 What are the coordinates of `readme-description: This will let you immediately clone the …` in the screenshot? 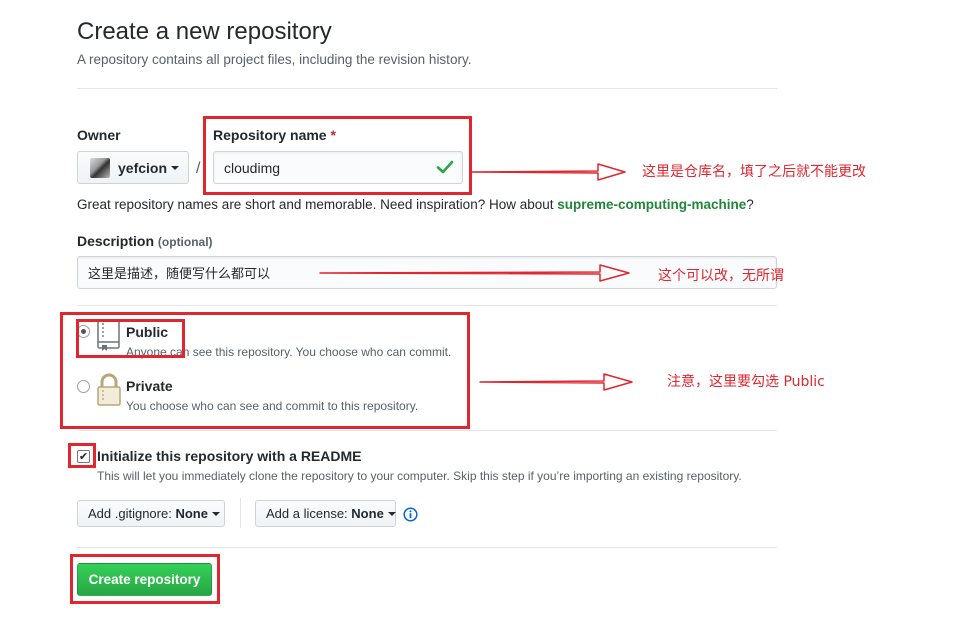 It's located at (419, 476).